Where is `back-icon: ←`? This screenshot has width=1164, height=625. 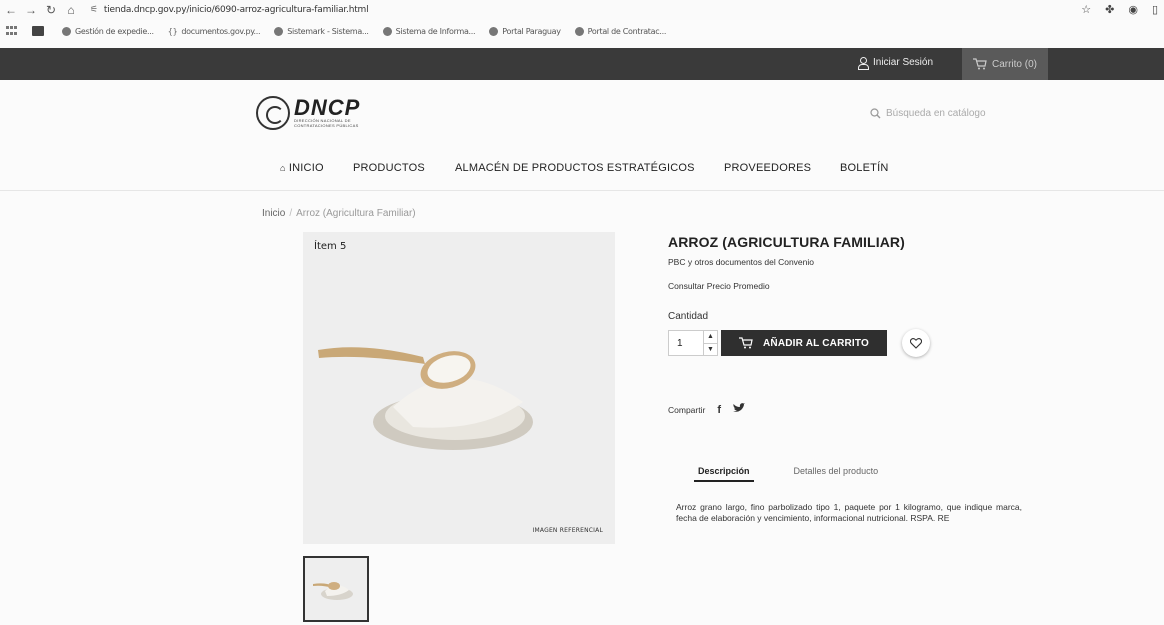
back-icon: ← is located at coordinates (11, 10).